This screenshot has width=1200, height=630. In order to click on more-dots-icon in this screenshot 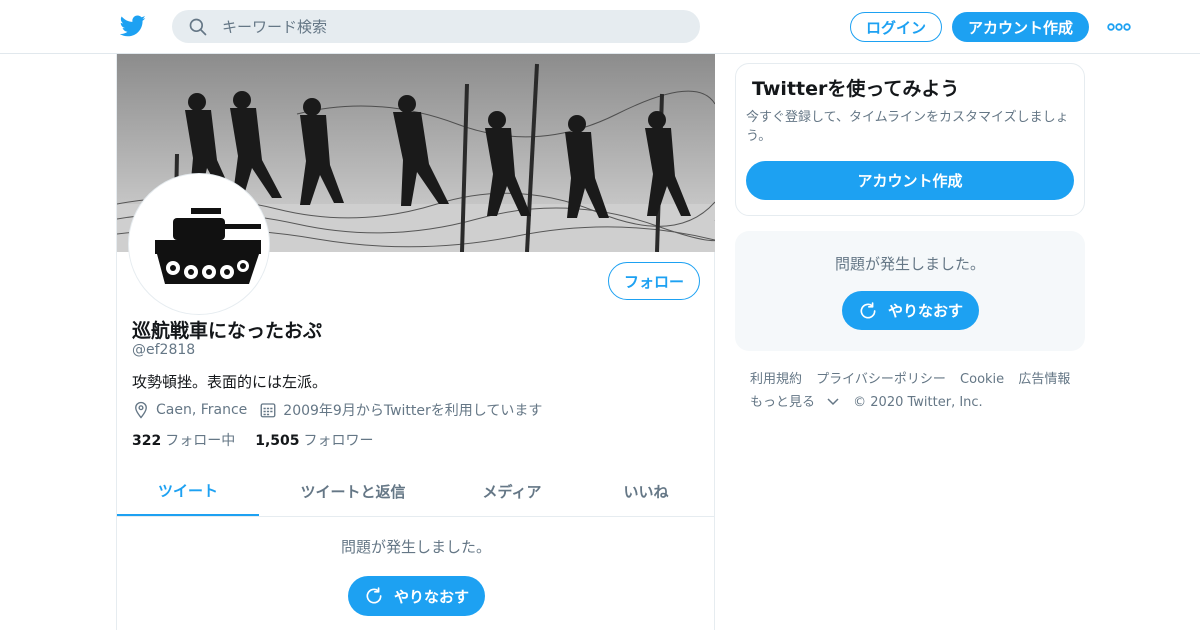, I will do `click(1119, 27)`.